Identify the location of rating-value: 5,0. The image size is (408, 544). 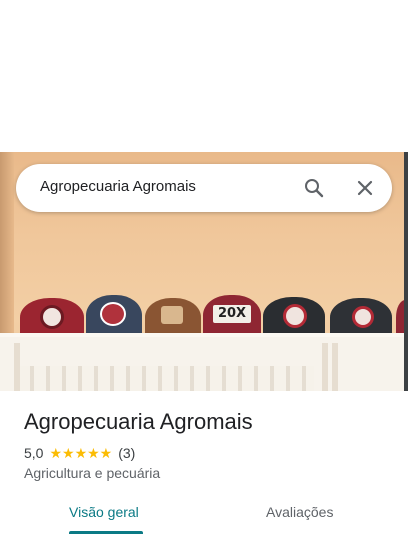
(34, 453).